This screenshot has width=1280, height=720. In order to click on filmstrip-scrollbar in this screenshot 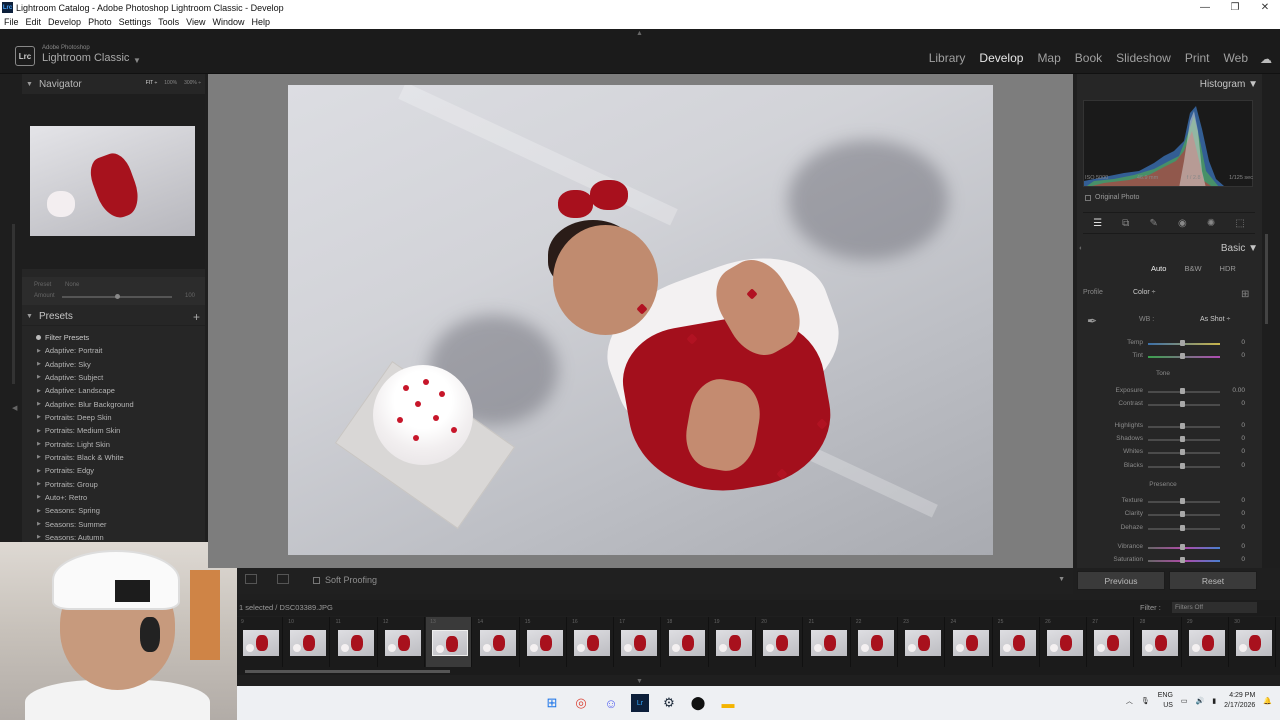, I will do `click(758, 672)`.